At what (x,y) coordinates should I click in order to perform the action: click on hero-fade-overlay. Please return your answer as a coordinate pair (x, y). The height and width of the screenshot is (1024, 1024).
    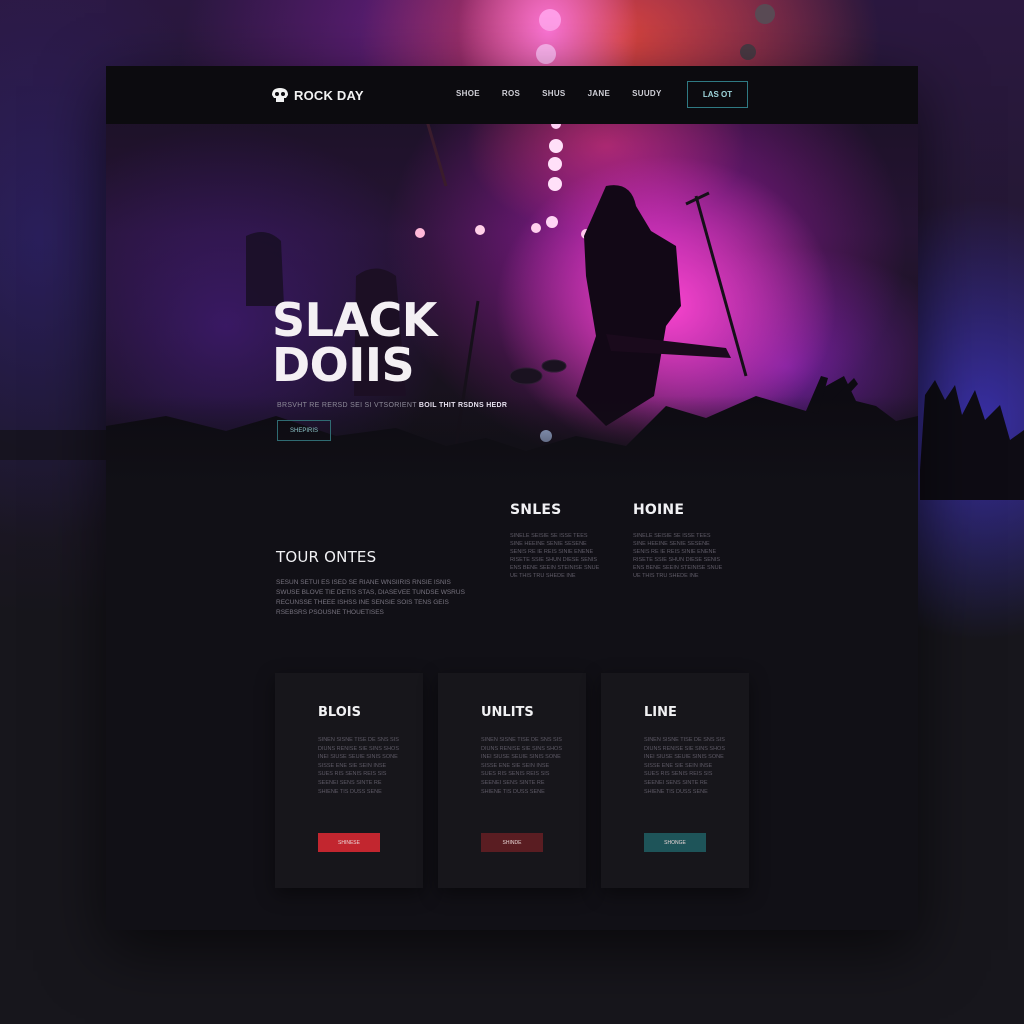
    Looking at the image, I should click on (512, 441).